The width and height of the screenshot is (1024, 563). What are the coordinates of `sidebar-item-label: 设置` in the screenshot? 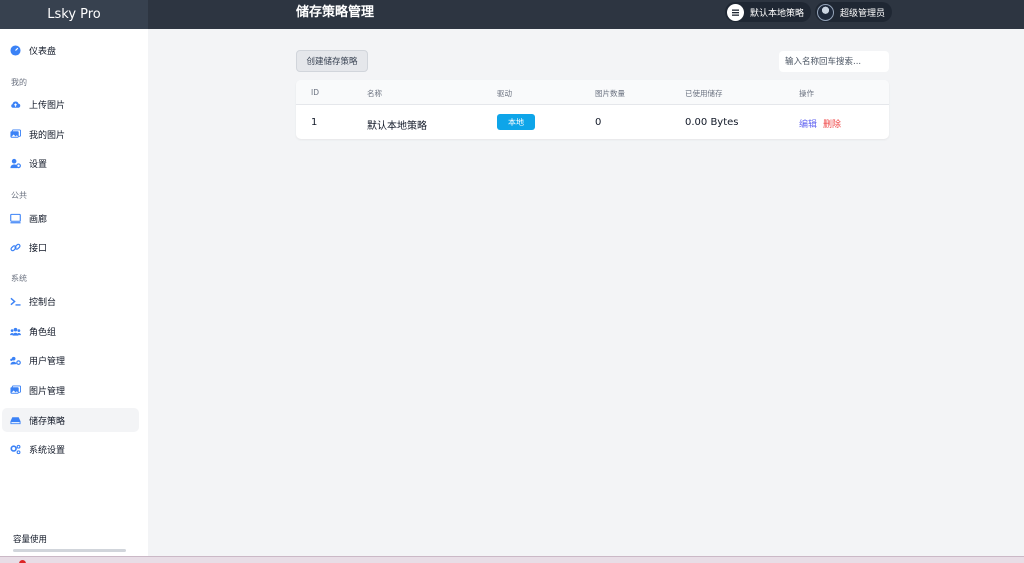 It's located at (38, 164).